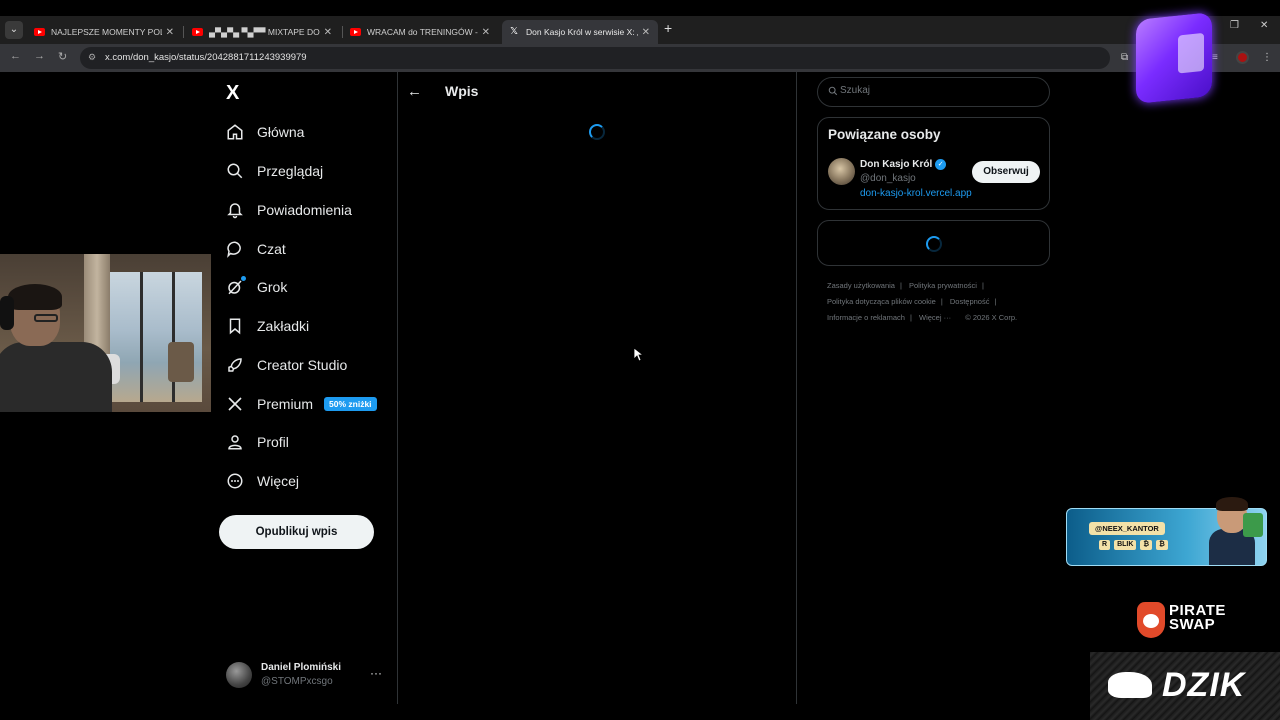 This screenshot has width=1280, height=720. I want to click on browser-tab-1: NAJLEPSZE MOMENTY POLSKIE ✕, so click(104, 32).